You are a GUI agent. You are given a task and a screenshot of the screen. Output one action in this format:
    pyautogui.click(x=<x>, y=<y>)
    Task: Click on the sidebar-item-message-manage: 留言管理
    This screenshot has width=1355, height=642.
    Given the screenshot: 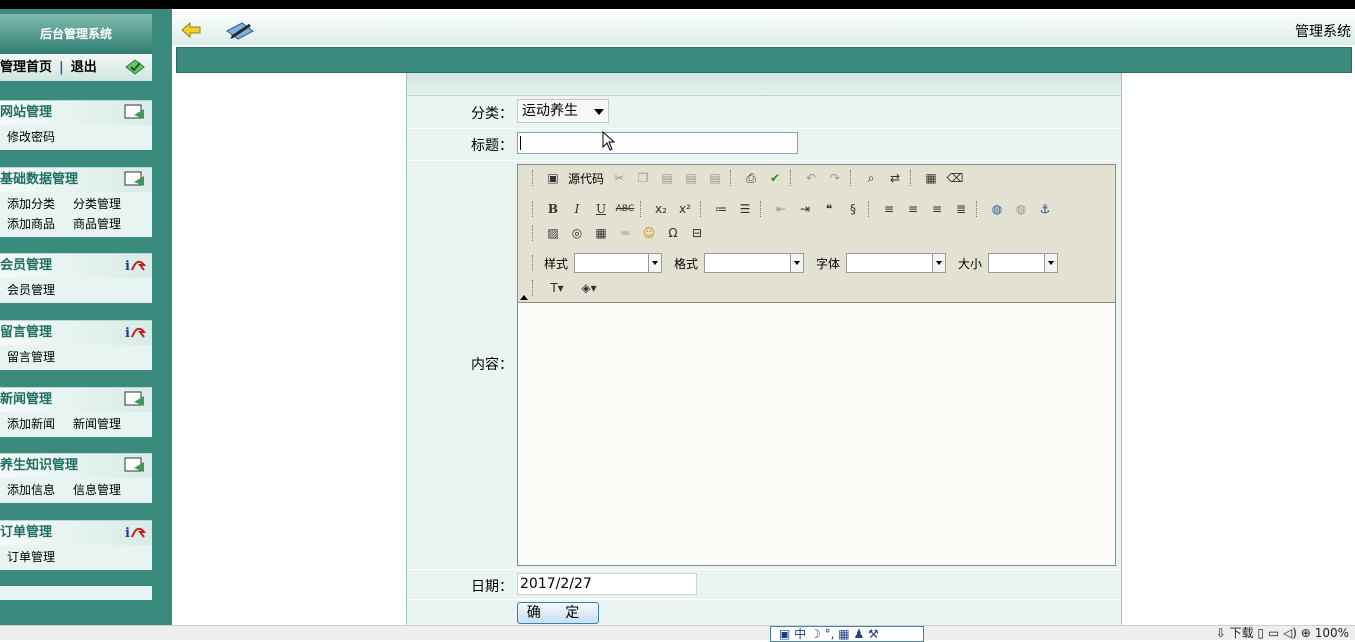 What is the action you would take?
    pyautogui.click(x=40, y=357)
    